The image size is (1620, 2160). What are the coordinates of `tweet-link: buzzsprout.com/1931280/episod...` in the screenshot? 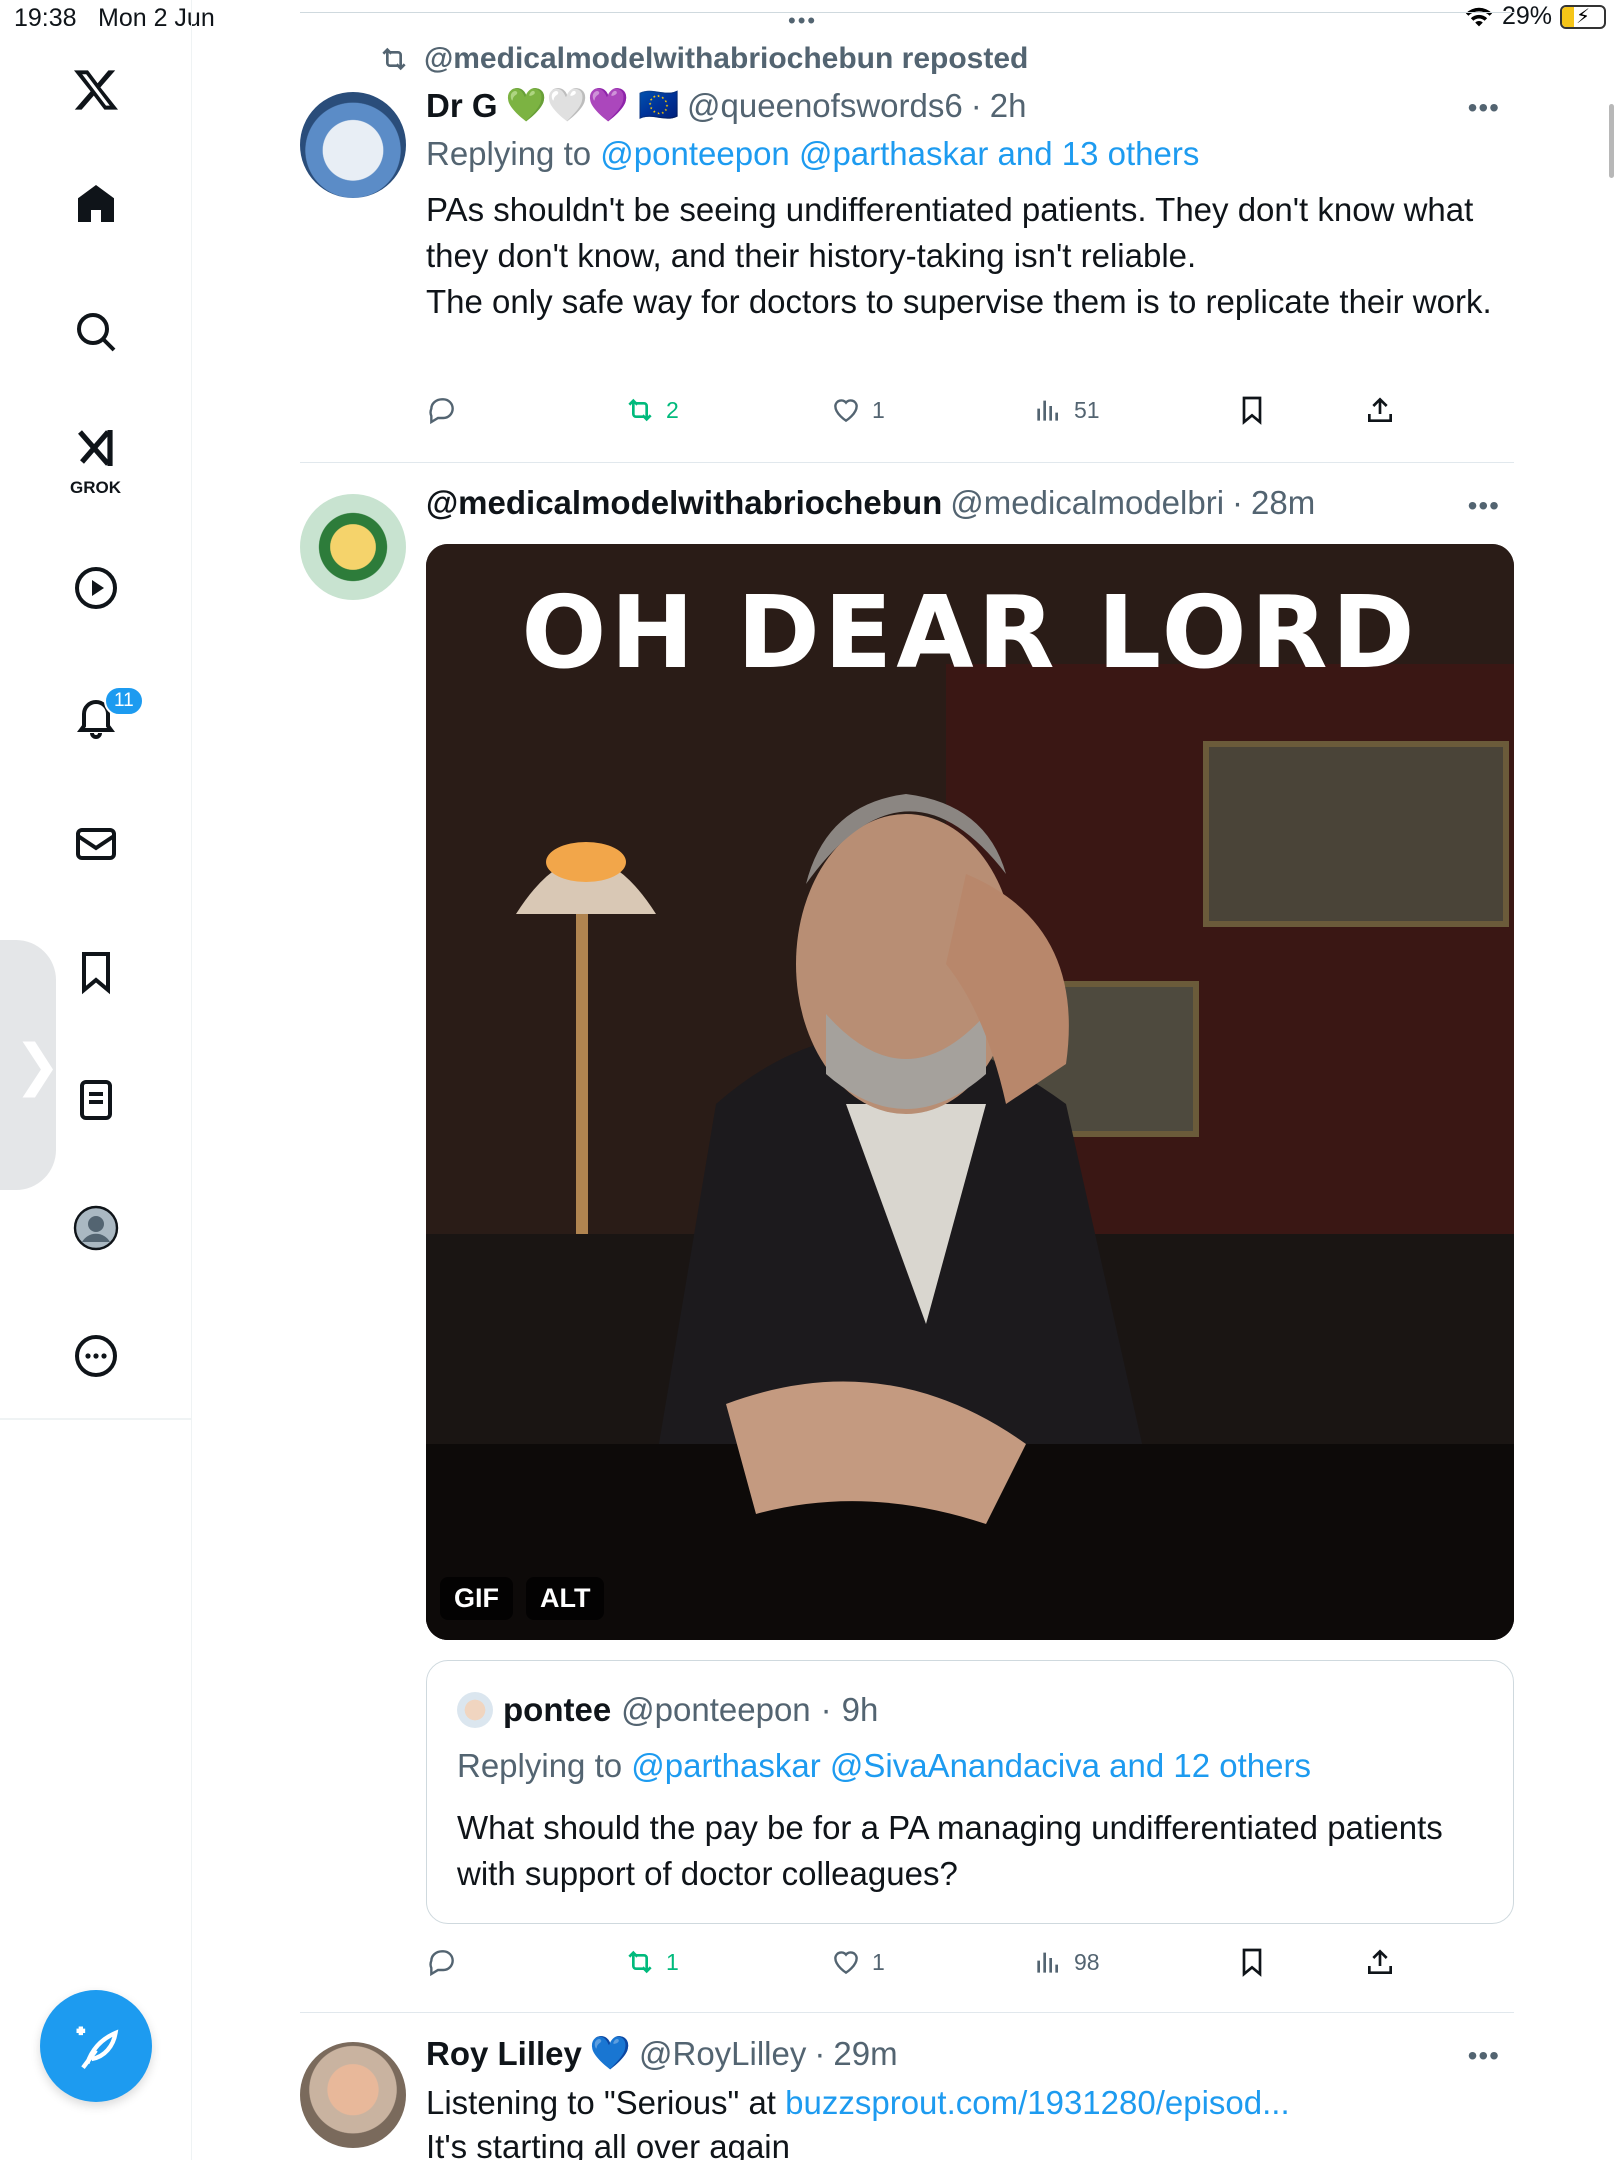 It's located at (1037, 2102).